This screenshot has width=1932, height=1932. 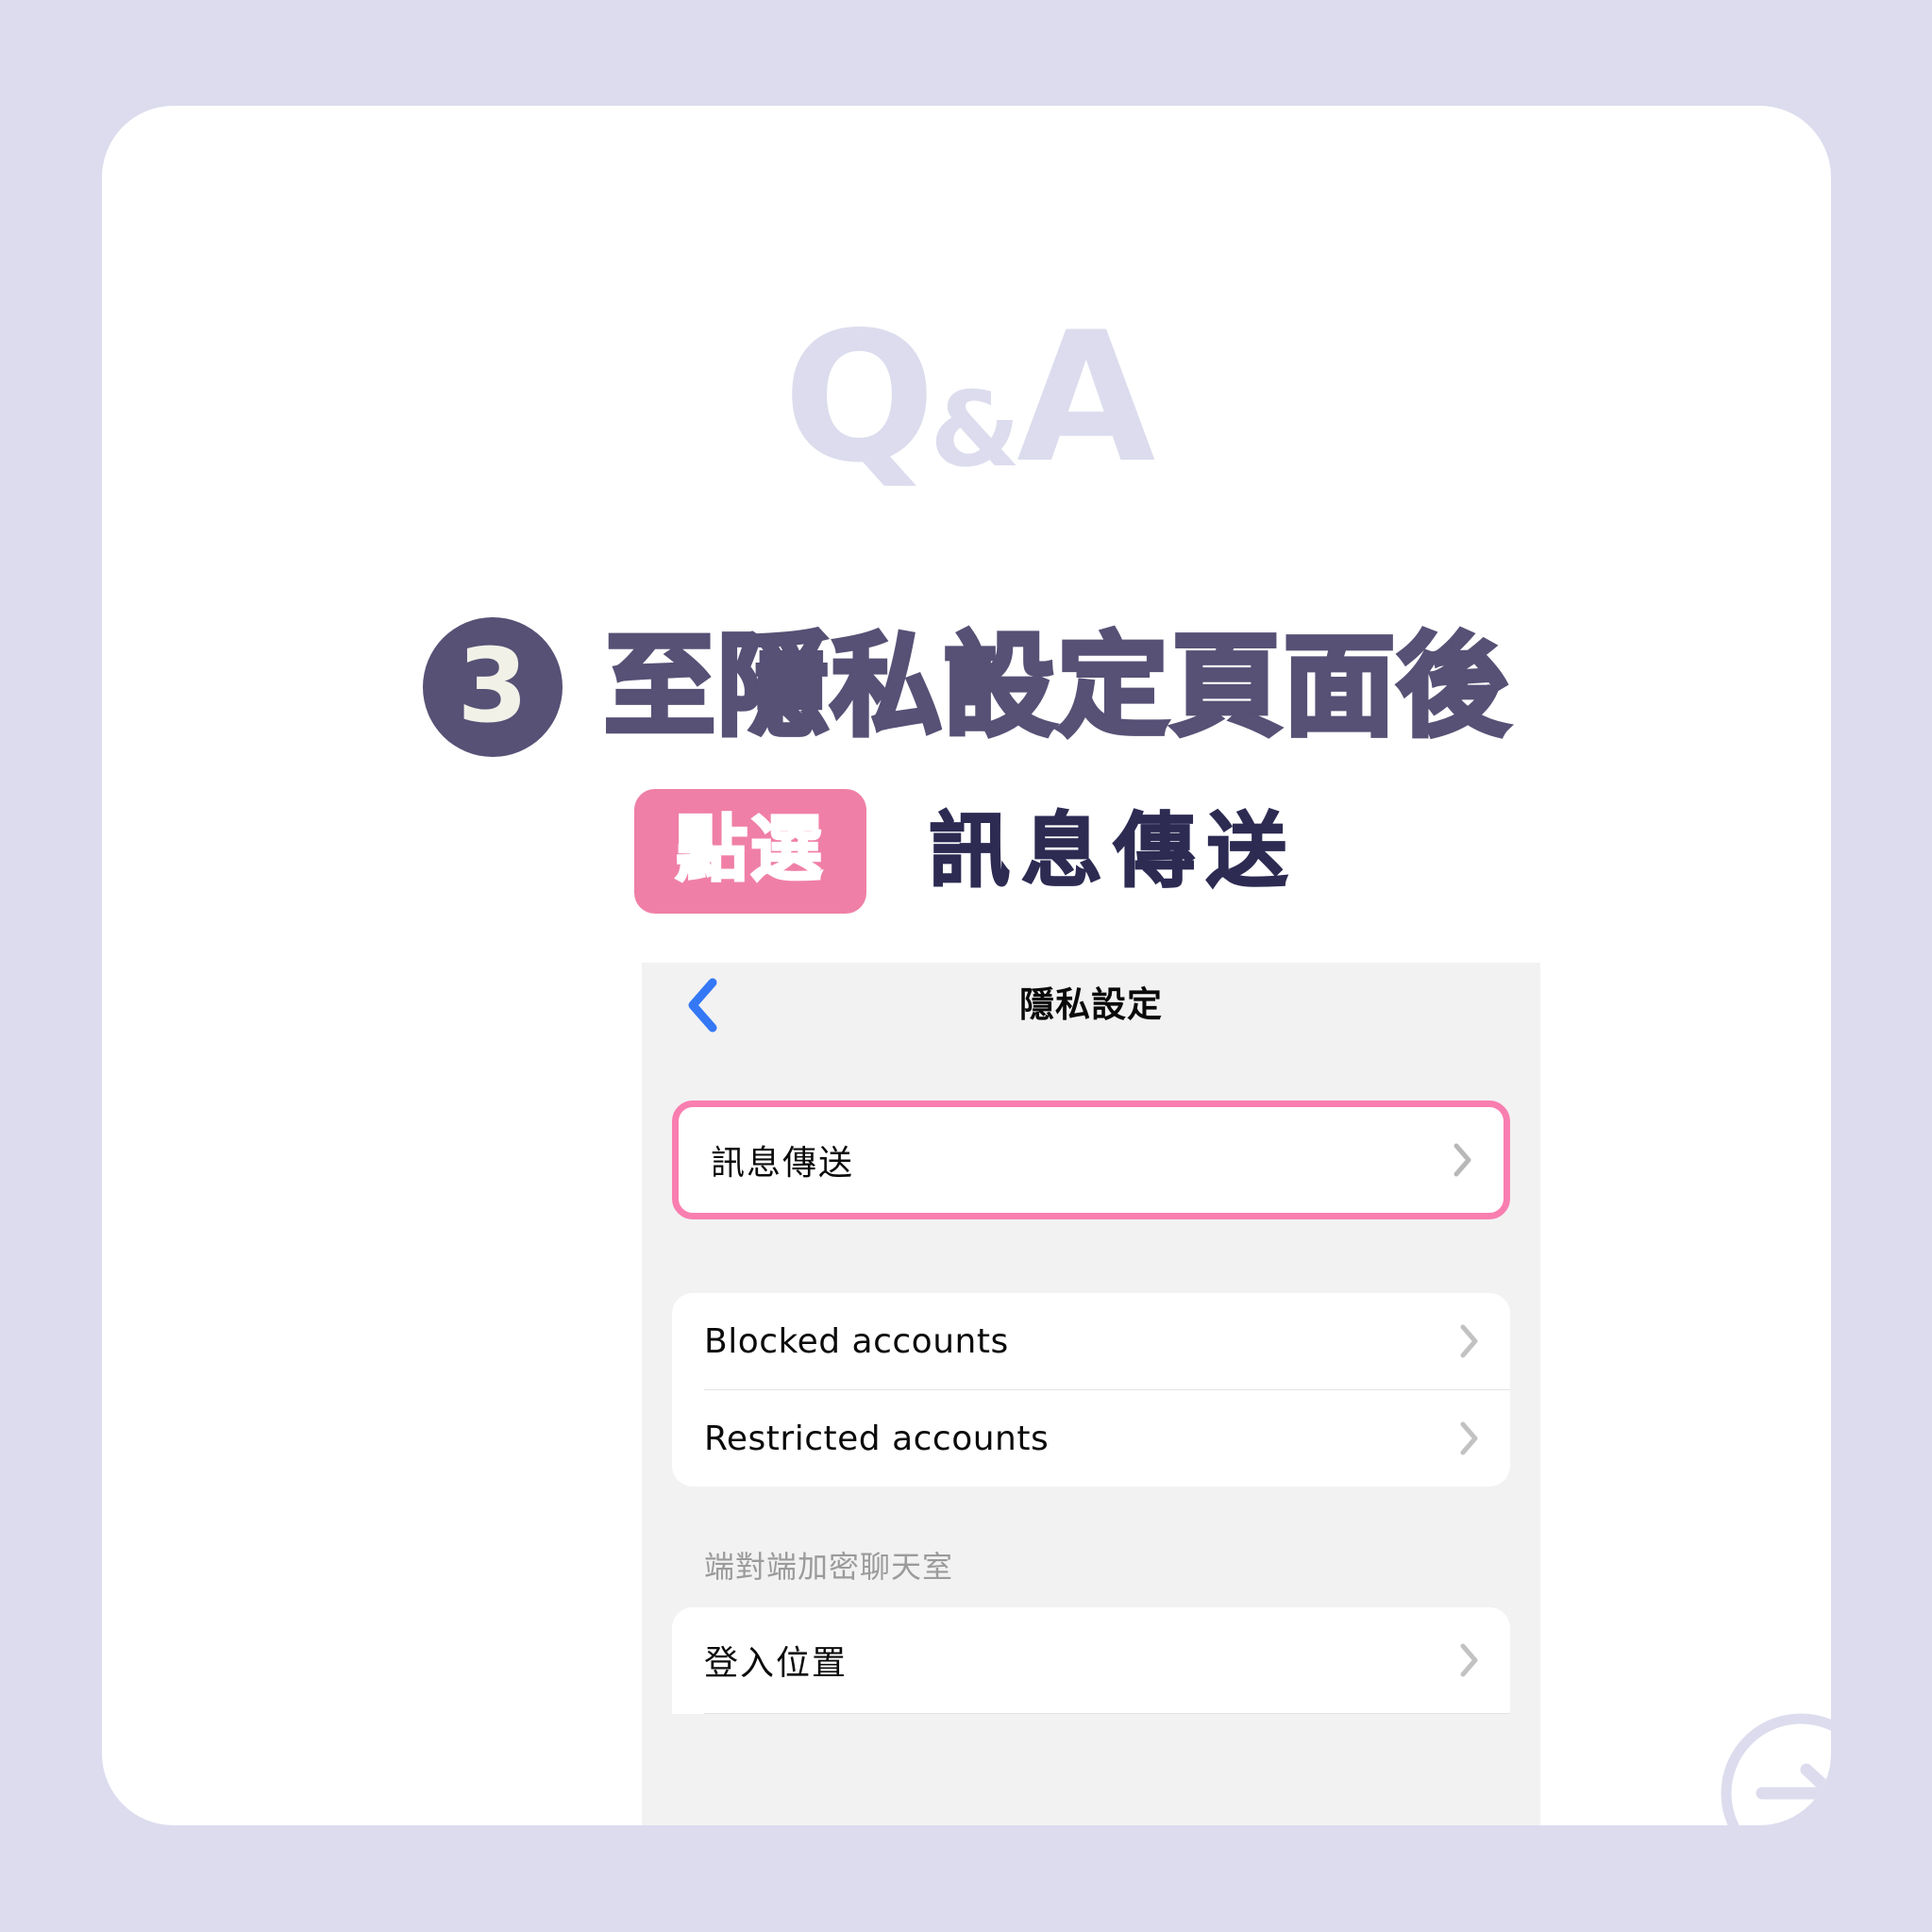 I want to click on sub-heading-row: 點選 訊息傳送, so click(x=966, y=851).